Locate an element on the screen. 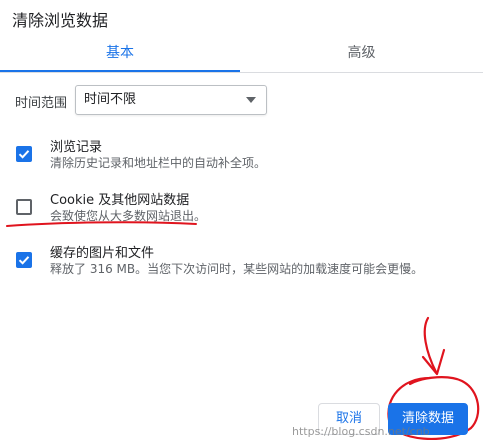 The height and width of the screenshot is (448, 483). annotation-arrow-head is located at coordinates (433, 362).